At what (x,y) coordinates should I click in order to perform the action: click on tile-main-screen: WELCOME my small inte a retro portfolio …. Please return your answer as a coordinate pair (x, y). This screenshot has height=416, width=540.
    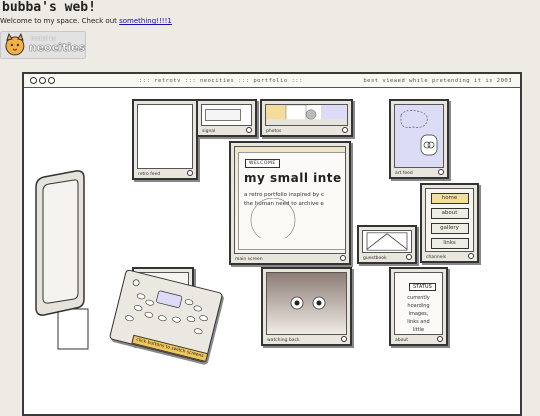
    Looking at the image, I should click on (290, 203).